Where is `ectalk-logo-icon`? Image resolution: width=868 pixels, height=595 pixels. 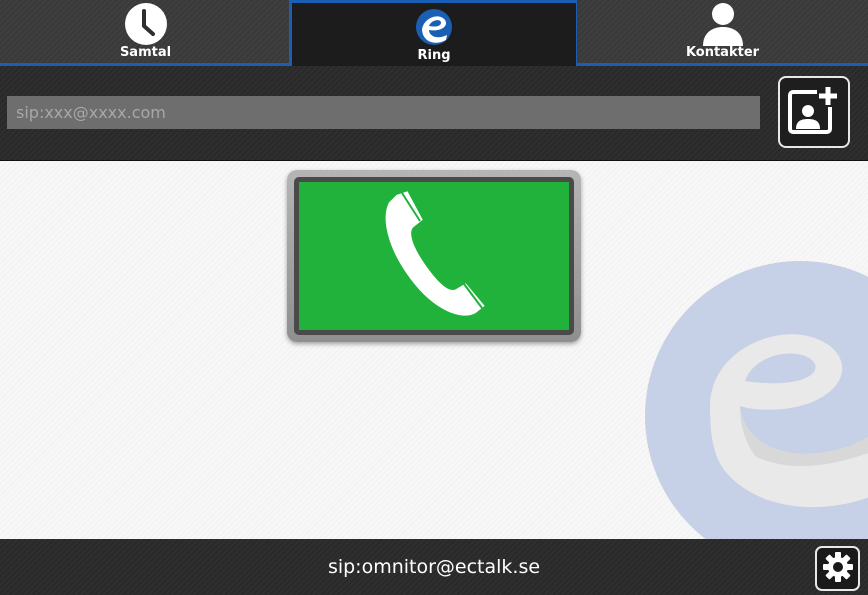
ectalk-logo-icon is located at coordinates (434, 27).